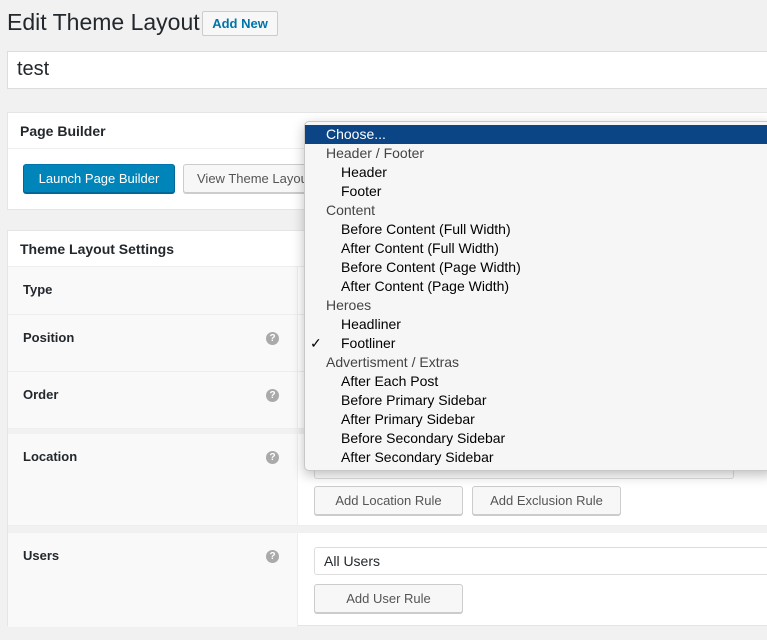 This screenshot has width=767, height=640. What do you see at coordinates (536, 343) in the screenshot?
I see `dropdown-option: ✓ Footliner` at bounding box center [536, 343].